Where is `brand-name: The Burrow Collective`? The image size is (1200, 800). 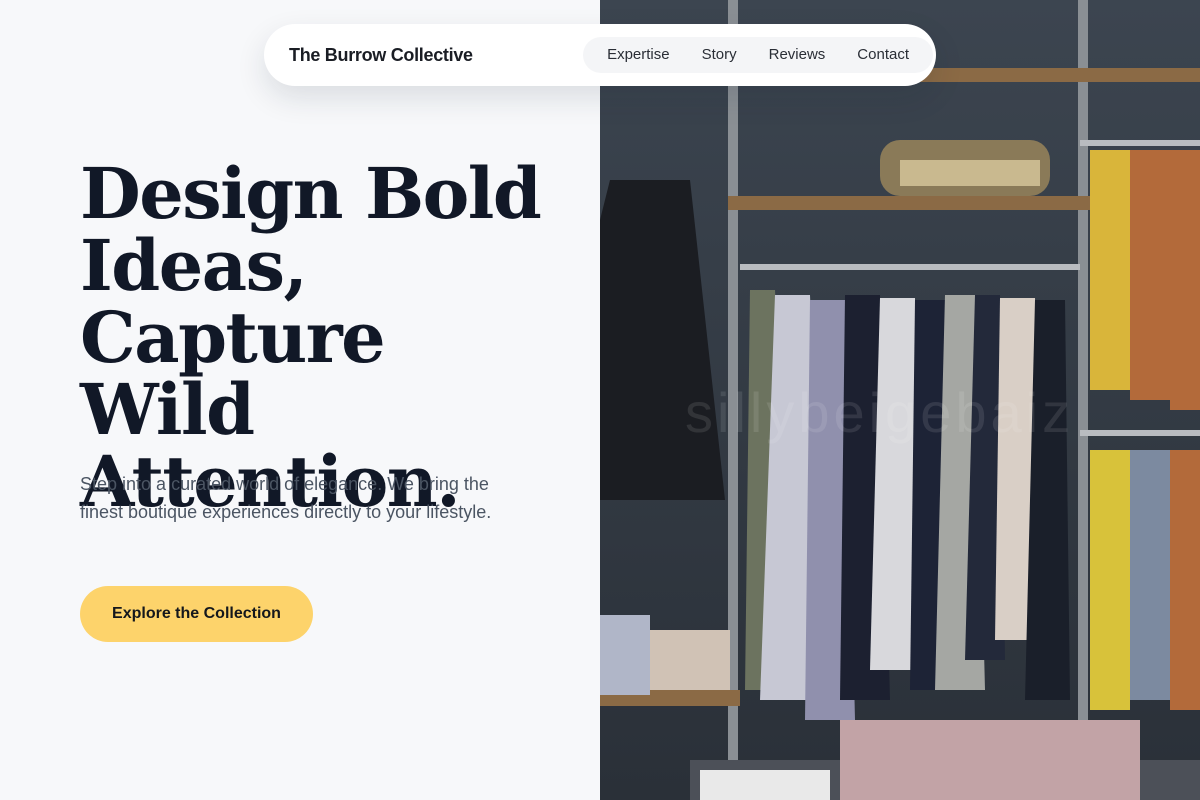
brand-name: The Burrow Collective is located at coordinates (381, 55).